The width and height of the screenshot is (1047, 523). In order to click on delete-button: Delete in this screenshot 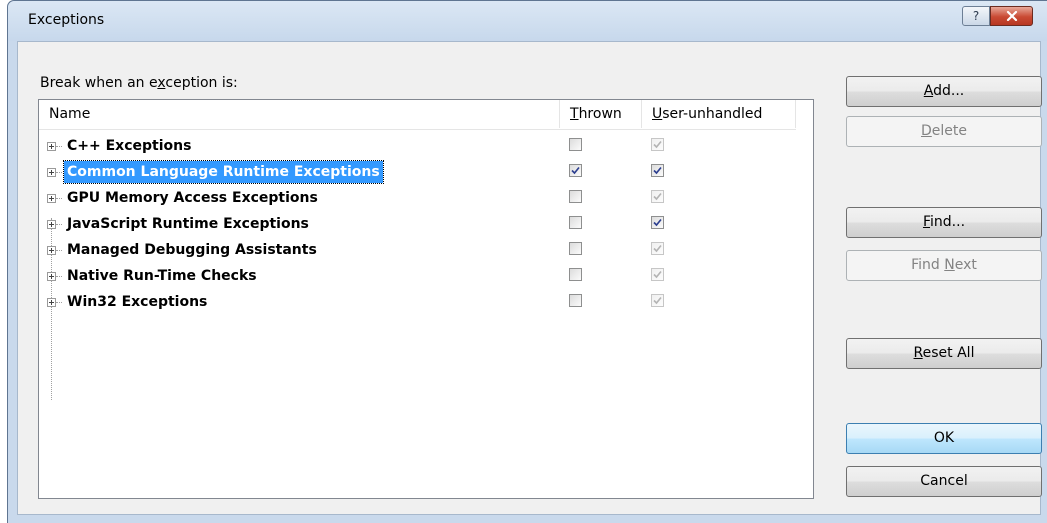, I will do `click(944, 131)`.